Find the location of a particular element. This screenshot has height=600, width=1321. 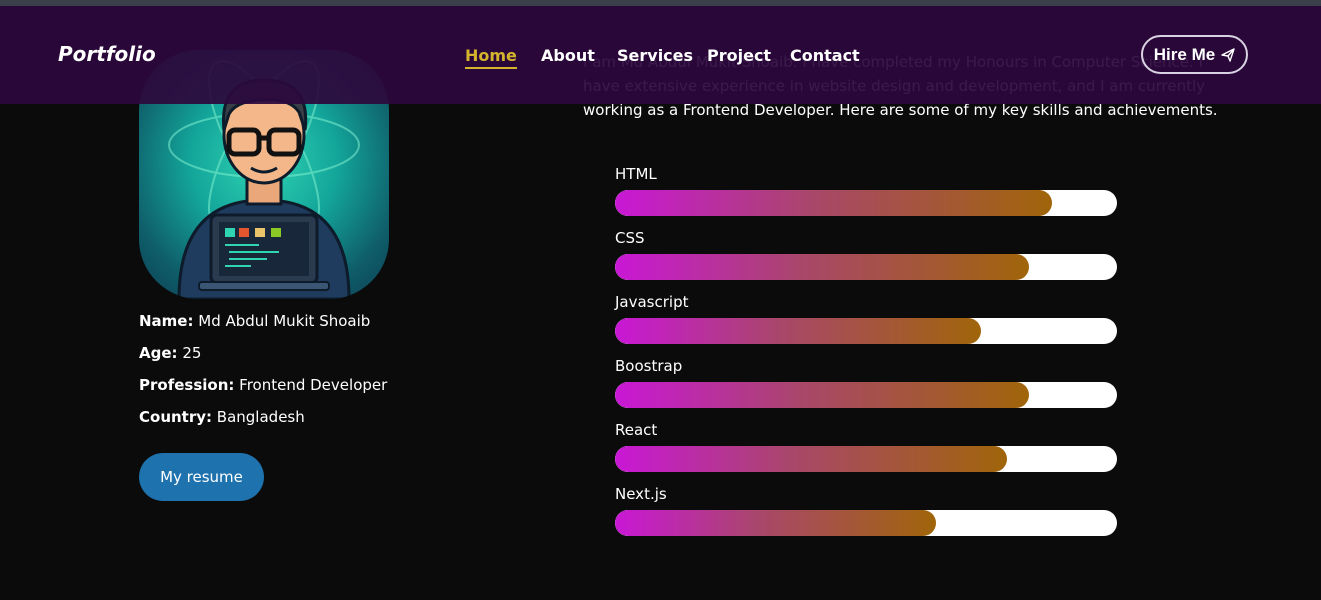

skill-fill-css is located at coordinates (822, 267).